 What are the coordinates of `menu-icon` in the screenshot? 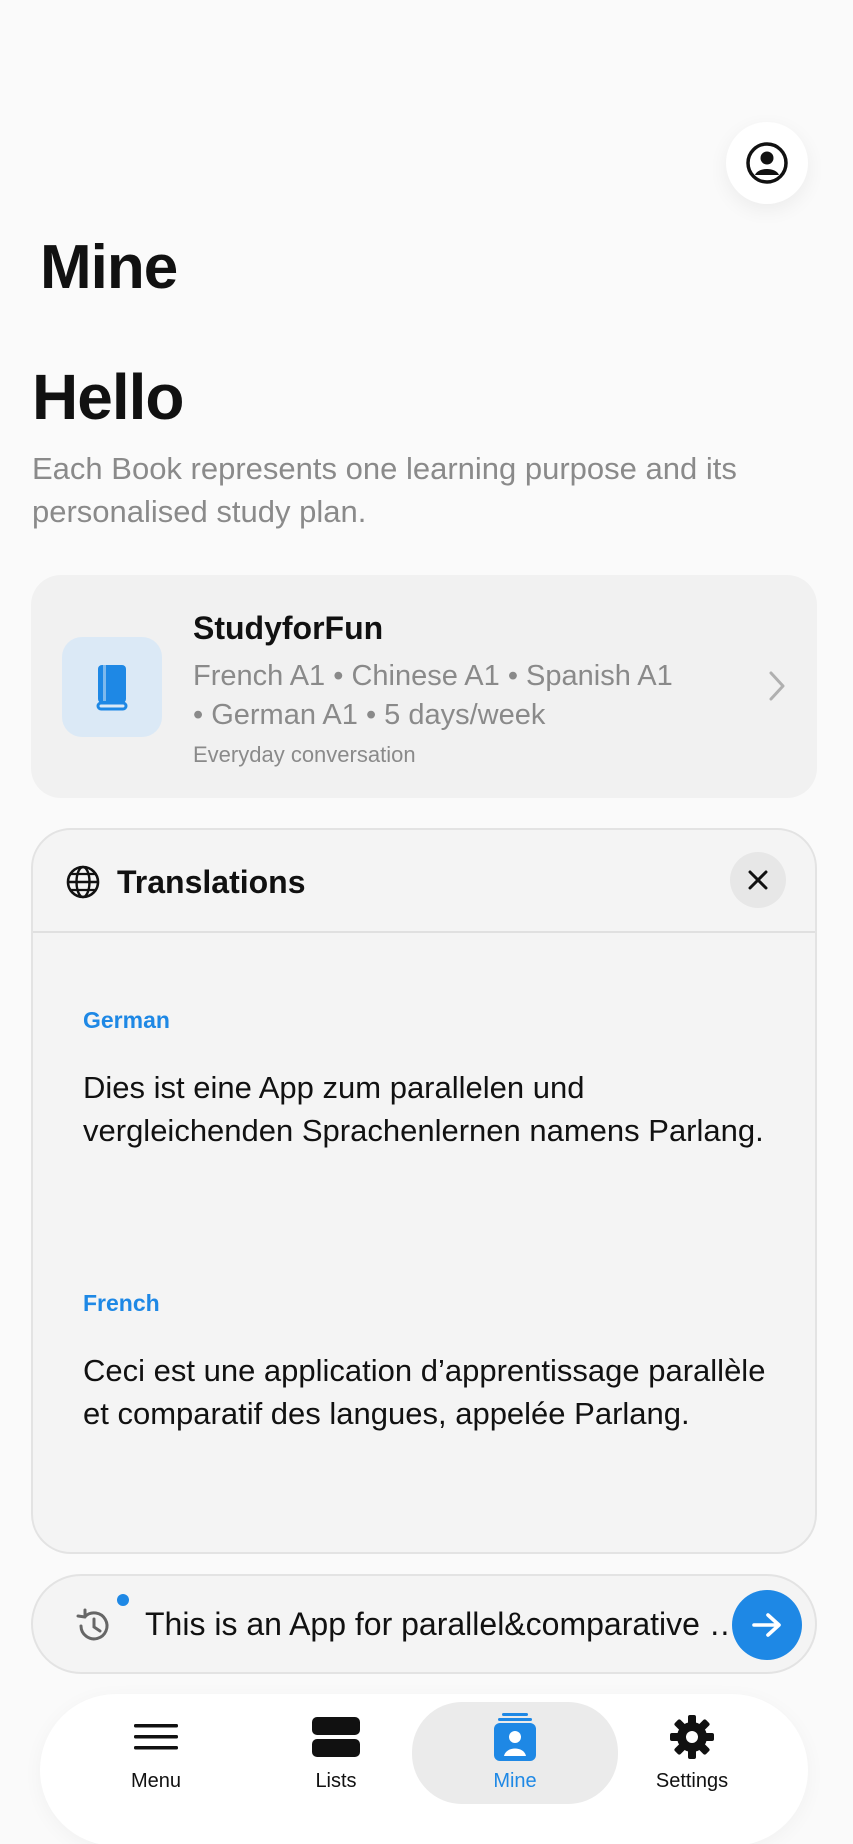 It's located at (156, 1736).